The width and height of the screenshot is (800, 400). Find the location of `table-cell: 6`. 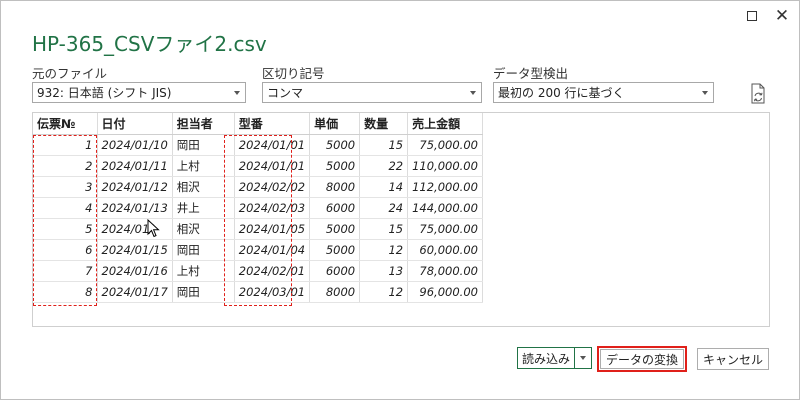

table-cell: 6 is located at coordinates (65, 250).